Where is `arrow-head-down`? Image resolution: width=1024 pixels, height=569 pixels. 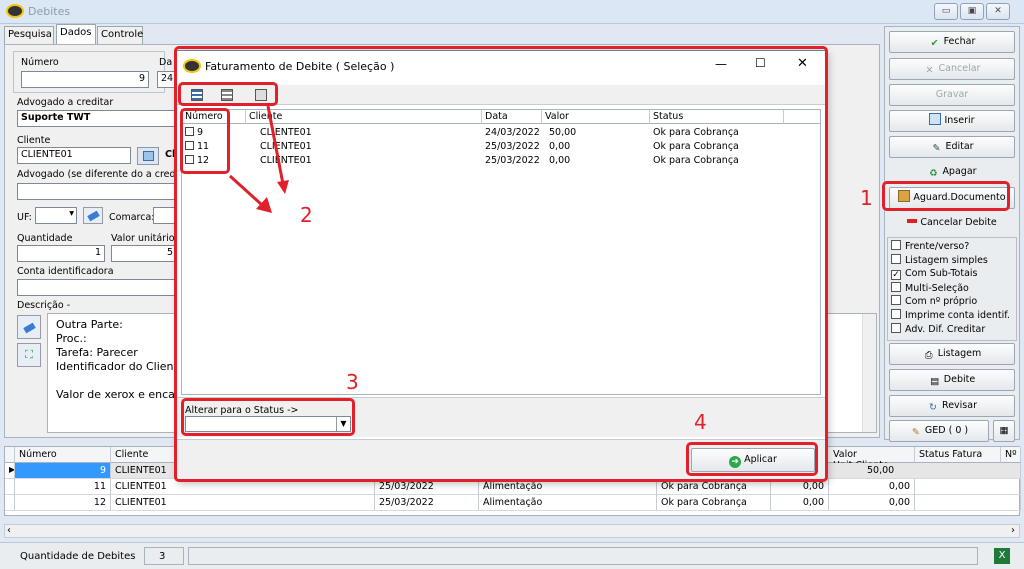 arrow-head-down is located at coordinates (283, 187).